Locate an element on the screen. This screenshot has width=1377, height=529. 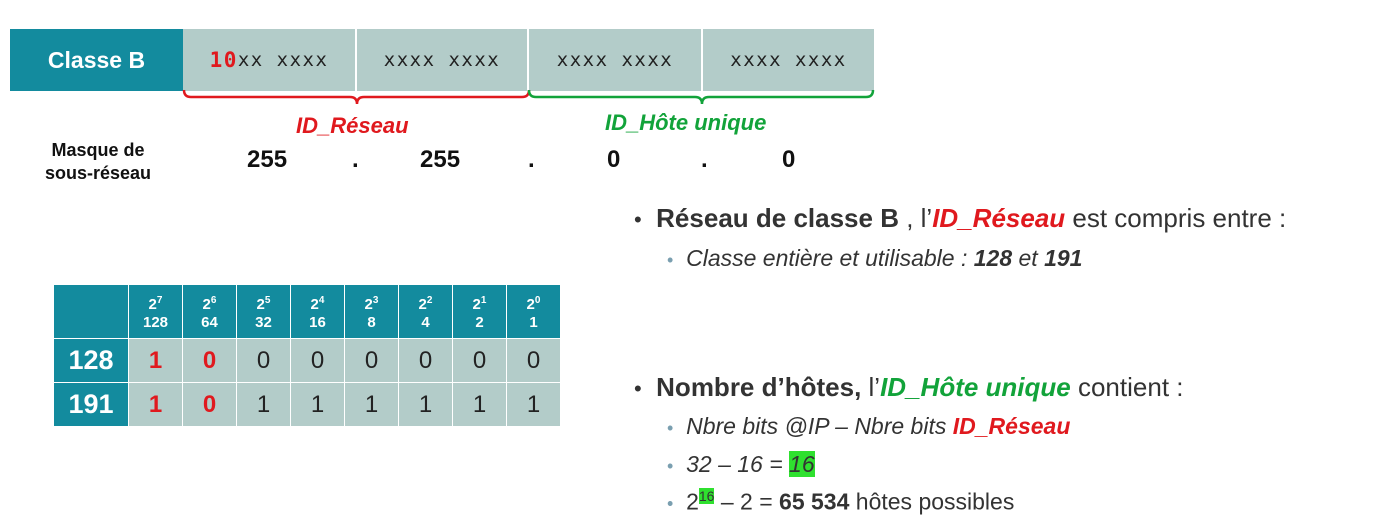
host-id-ref: ID_Hôte unique is located at coordinates (975, 387).